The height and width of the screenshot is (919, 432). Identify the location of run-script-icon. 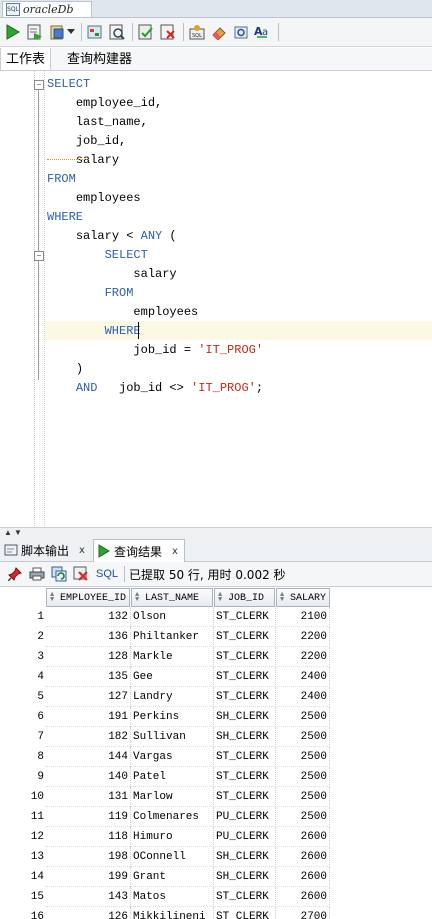
(35, 32).